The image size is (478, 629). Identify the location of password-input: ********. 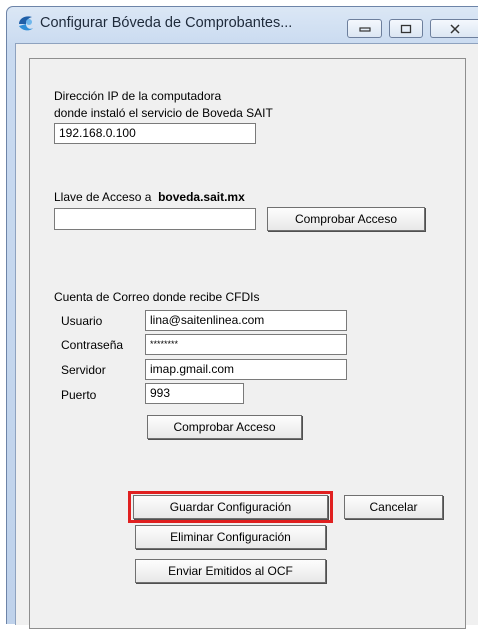
(246, 344).